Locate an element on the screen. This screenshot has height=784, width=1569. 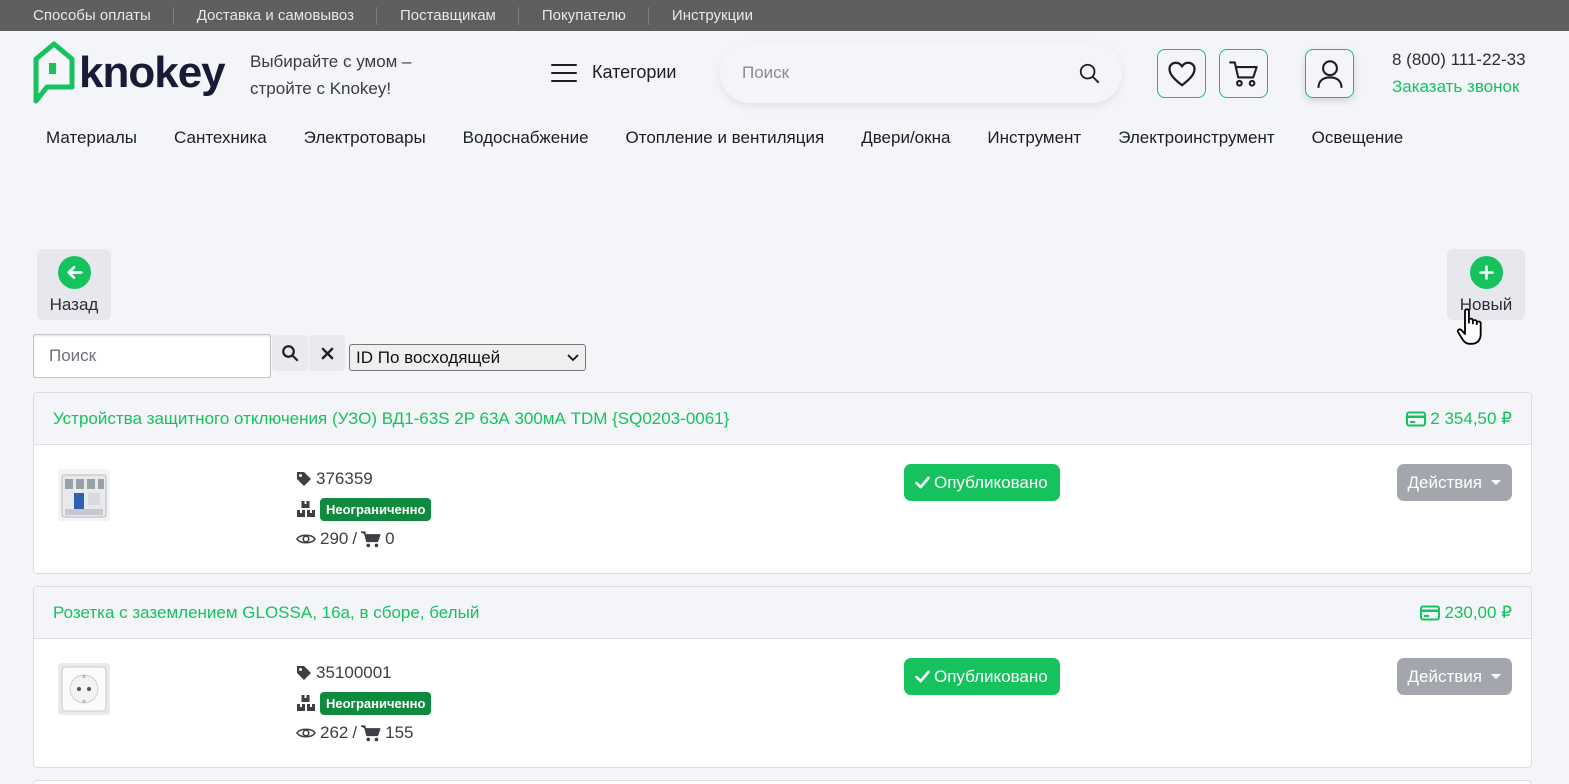
tagline: Выбирайте с умом – стройте с Knokey! is located at coordinates (331, 75).